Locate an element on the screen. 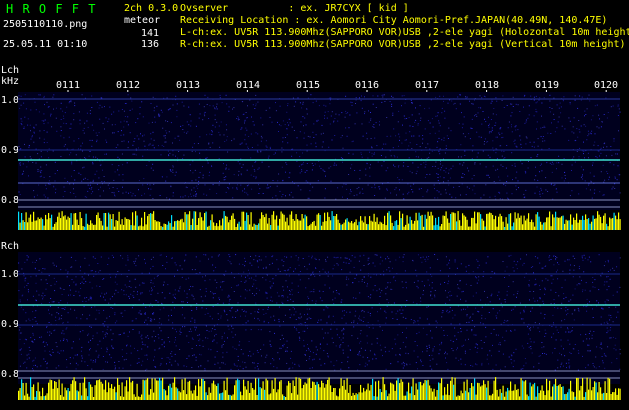 The width and height of the screenshot is (629, 410). lch-spectrum is located at coordinates (319, 220).